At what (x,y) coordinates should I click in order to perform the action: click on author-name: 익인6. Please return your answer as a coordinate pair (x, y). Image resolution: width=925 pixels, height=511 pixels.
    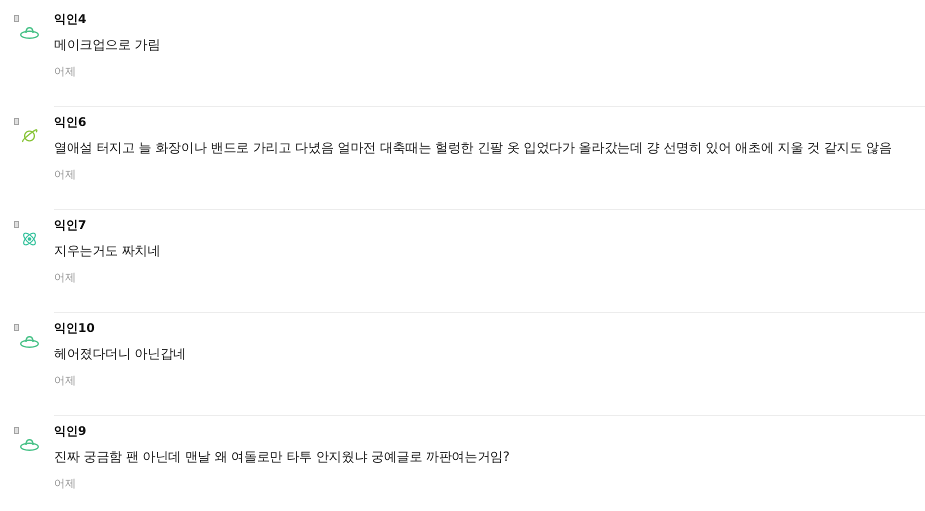
    Looking at the image, I should click on (71, 122).